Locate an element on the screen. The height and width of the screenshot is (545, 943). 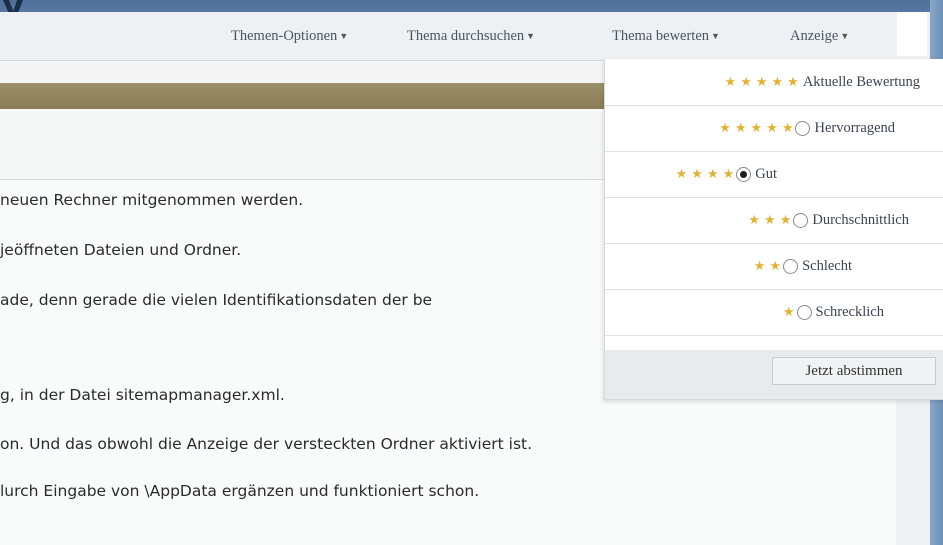
rating-option-label: Durchschnittlich is located at coordinates (860, 219).